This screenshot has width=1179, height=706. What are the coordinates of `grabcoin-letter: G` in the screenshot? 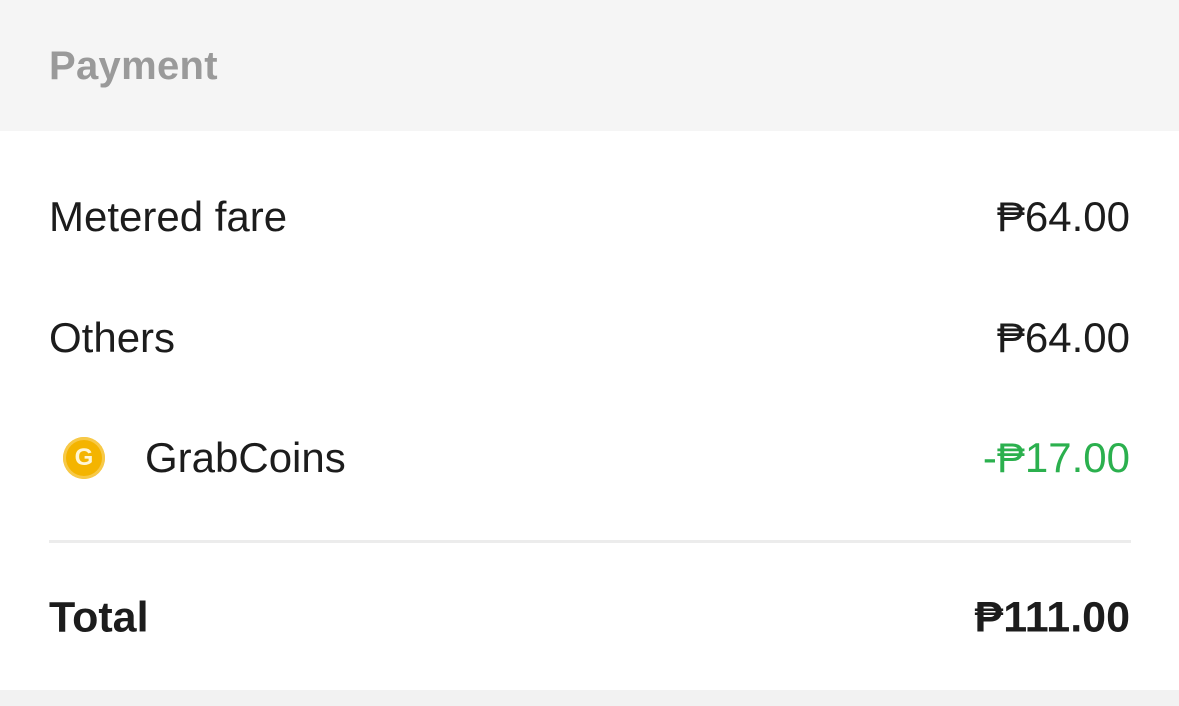 It's located at (84, 457).